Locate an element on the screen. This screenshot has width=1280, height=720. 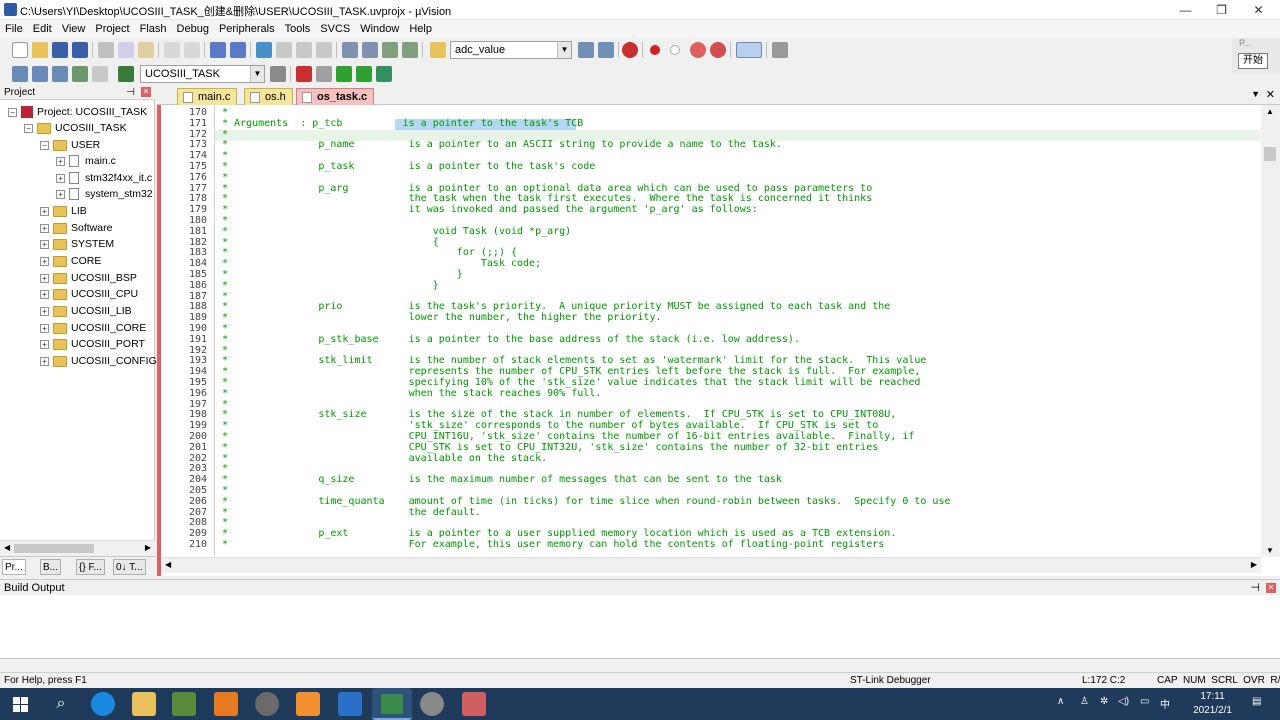
cut-icon is located at coordinates (106, 50).